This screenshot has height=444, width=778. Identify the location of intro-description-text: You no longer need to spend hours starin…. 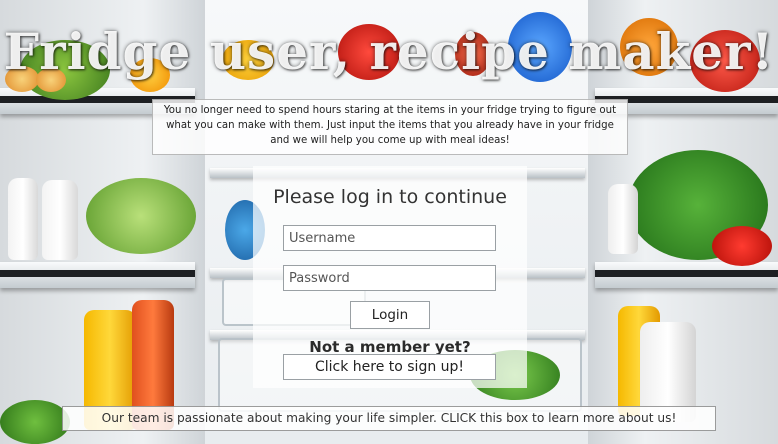
(390, 125).